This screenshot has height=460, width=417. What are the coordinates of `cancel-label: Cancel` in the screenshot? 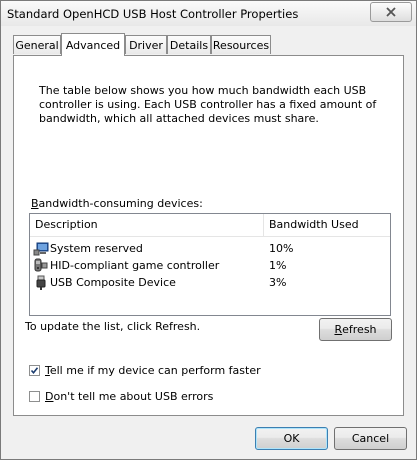 It's located at (370, 438).